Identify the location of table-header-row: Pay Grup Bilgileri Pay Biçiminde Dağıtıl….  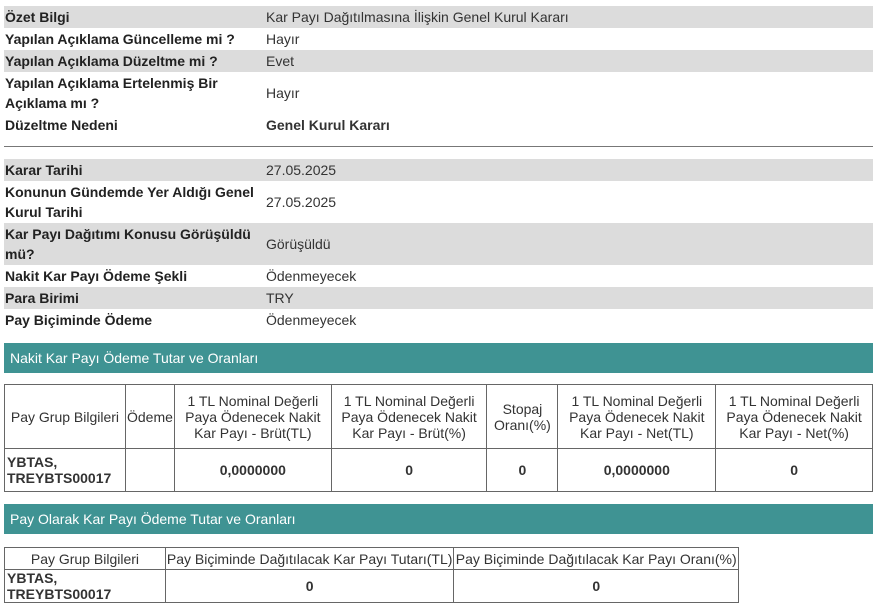
(371, 558).